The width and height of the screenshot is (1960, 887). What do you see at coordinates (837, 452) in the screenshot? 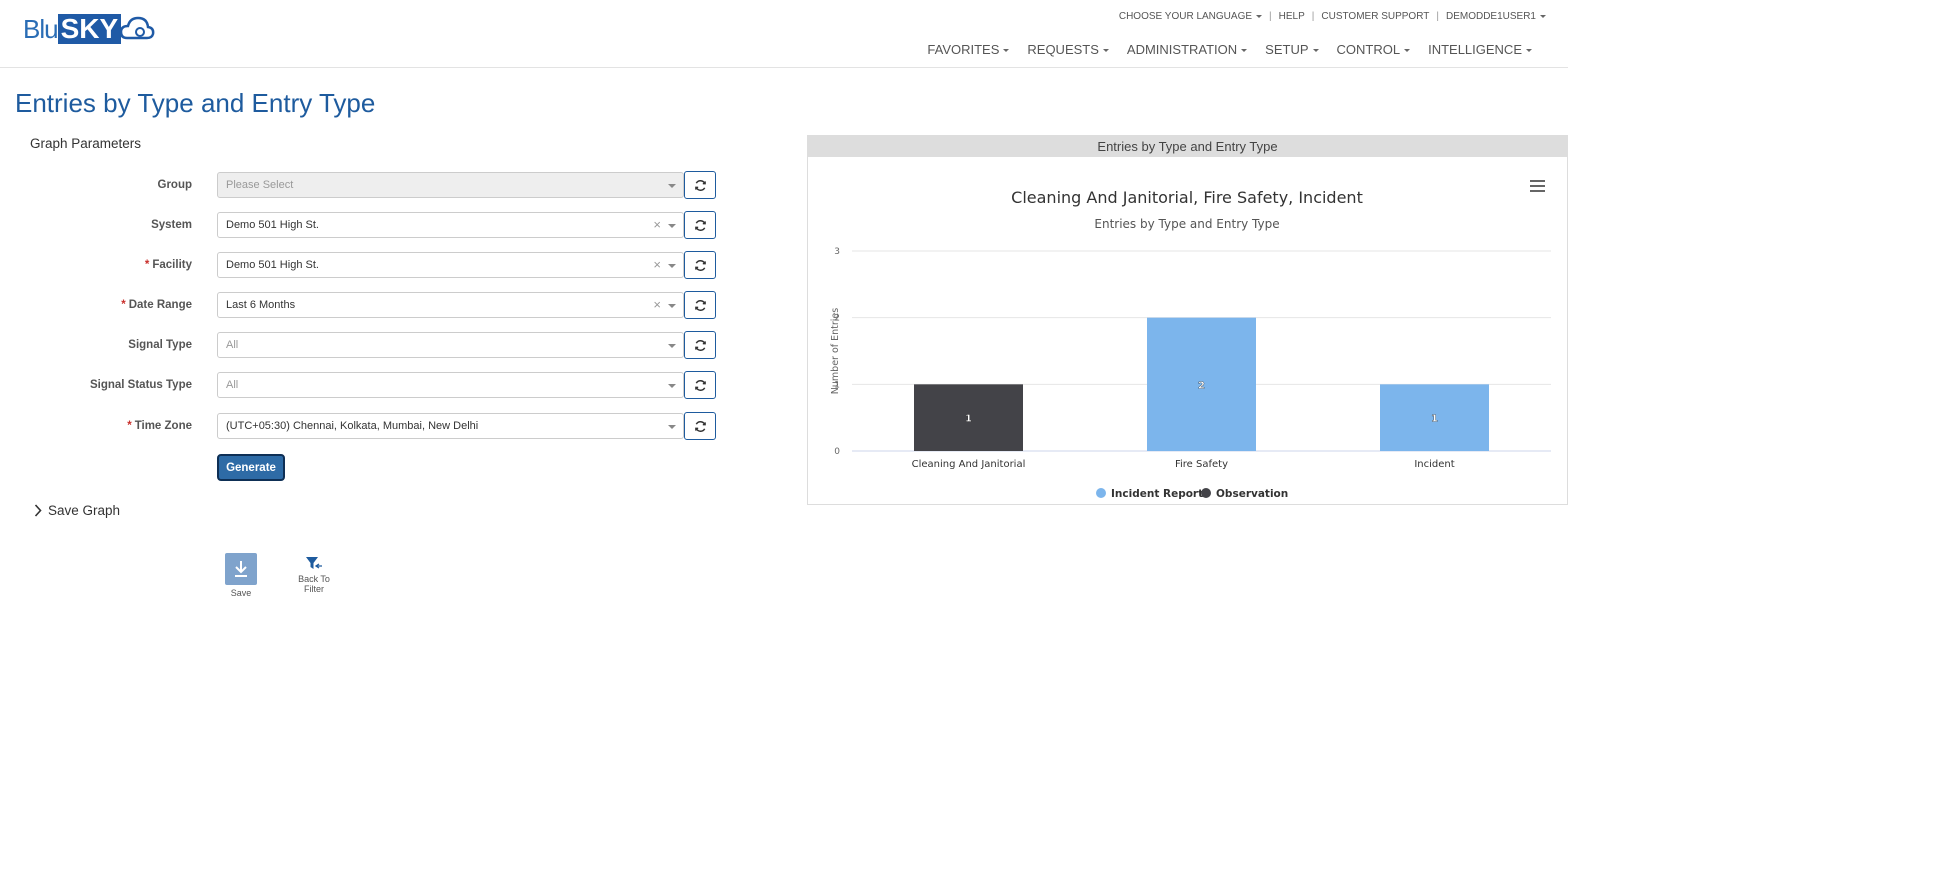
I see `y-tick-label: 0` at bounding box center [837, 452].